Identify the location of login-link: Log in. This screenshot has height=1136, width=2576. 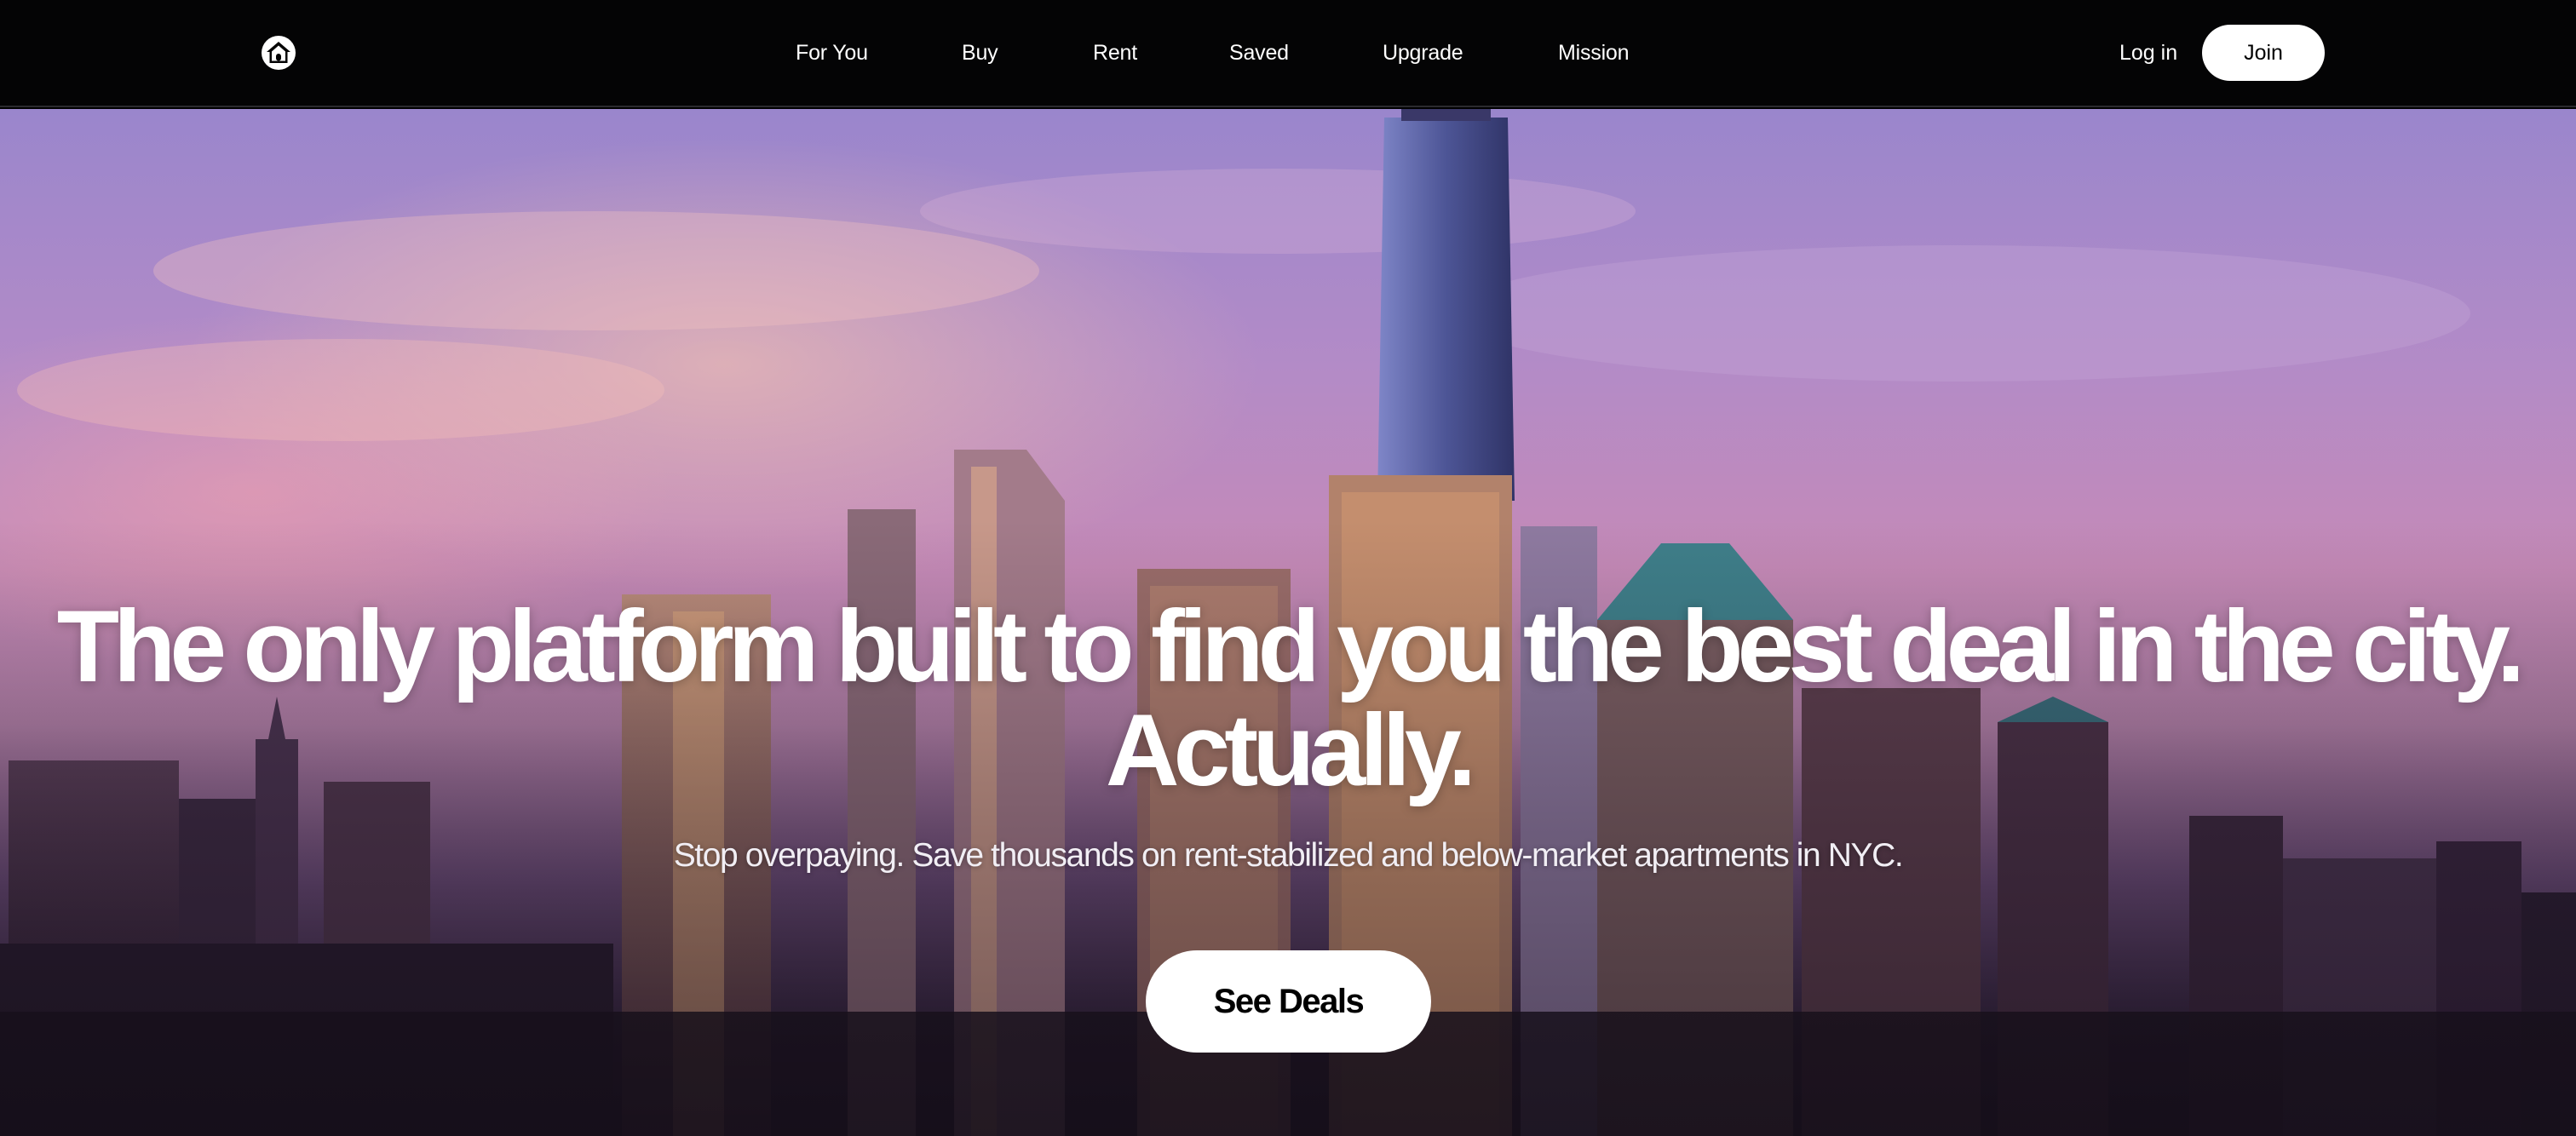
(2148, 52).